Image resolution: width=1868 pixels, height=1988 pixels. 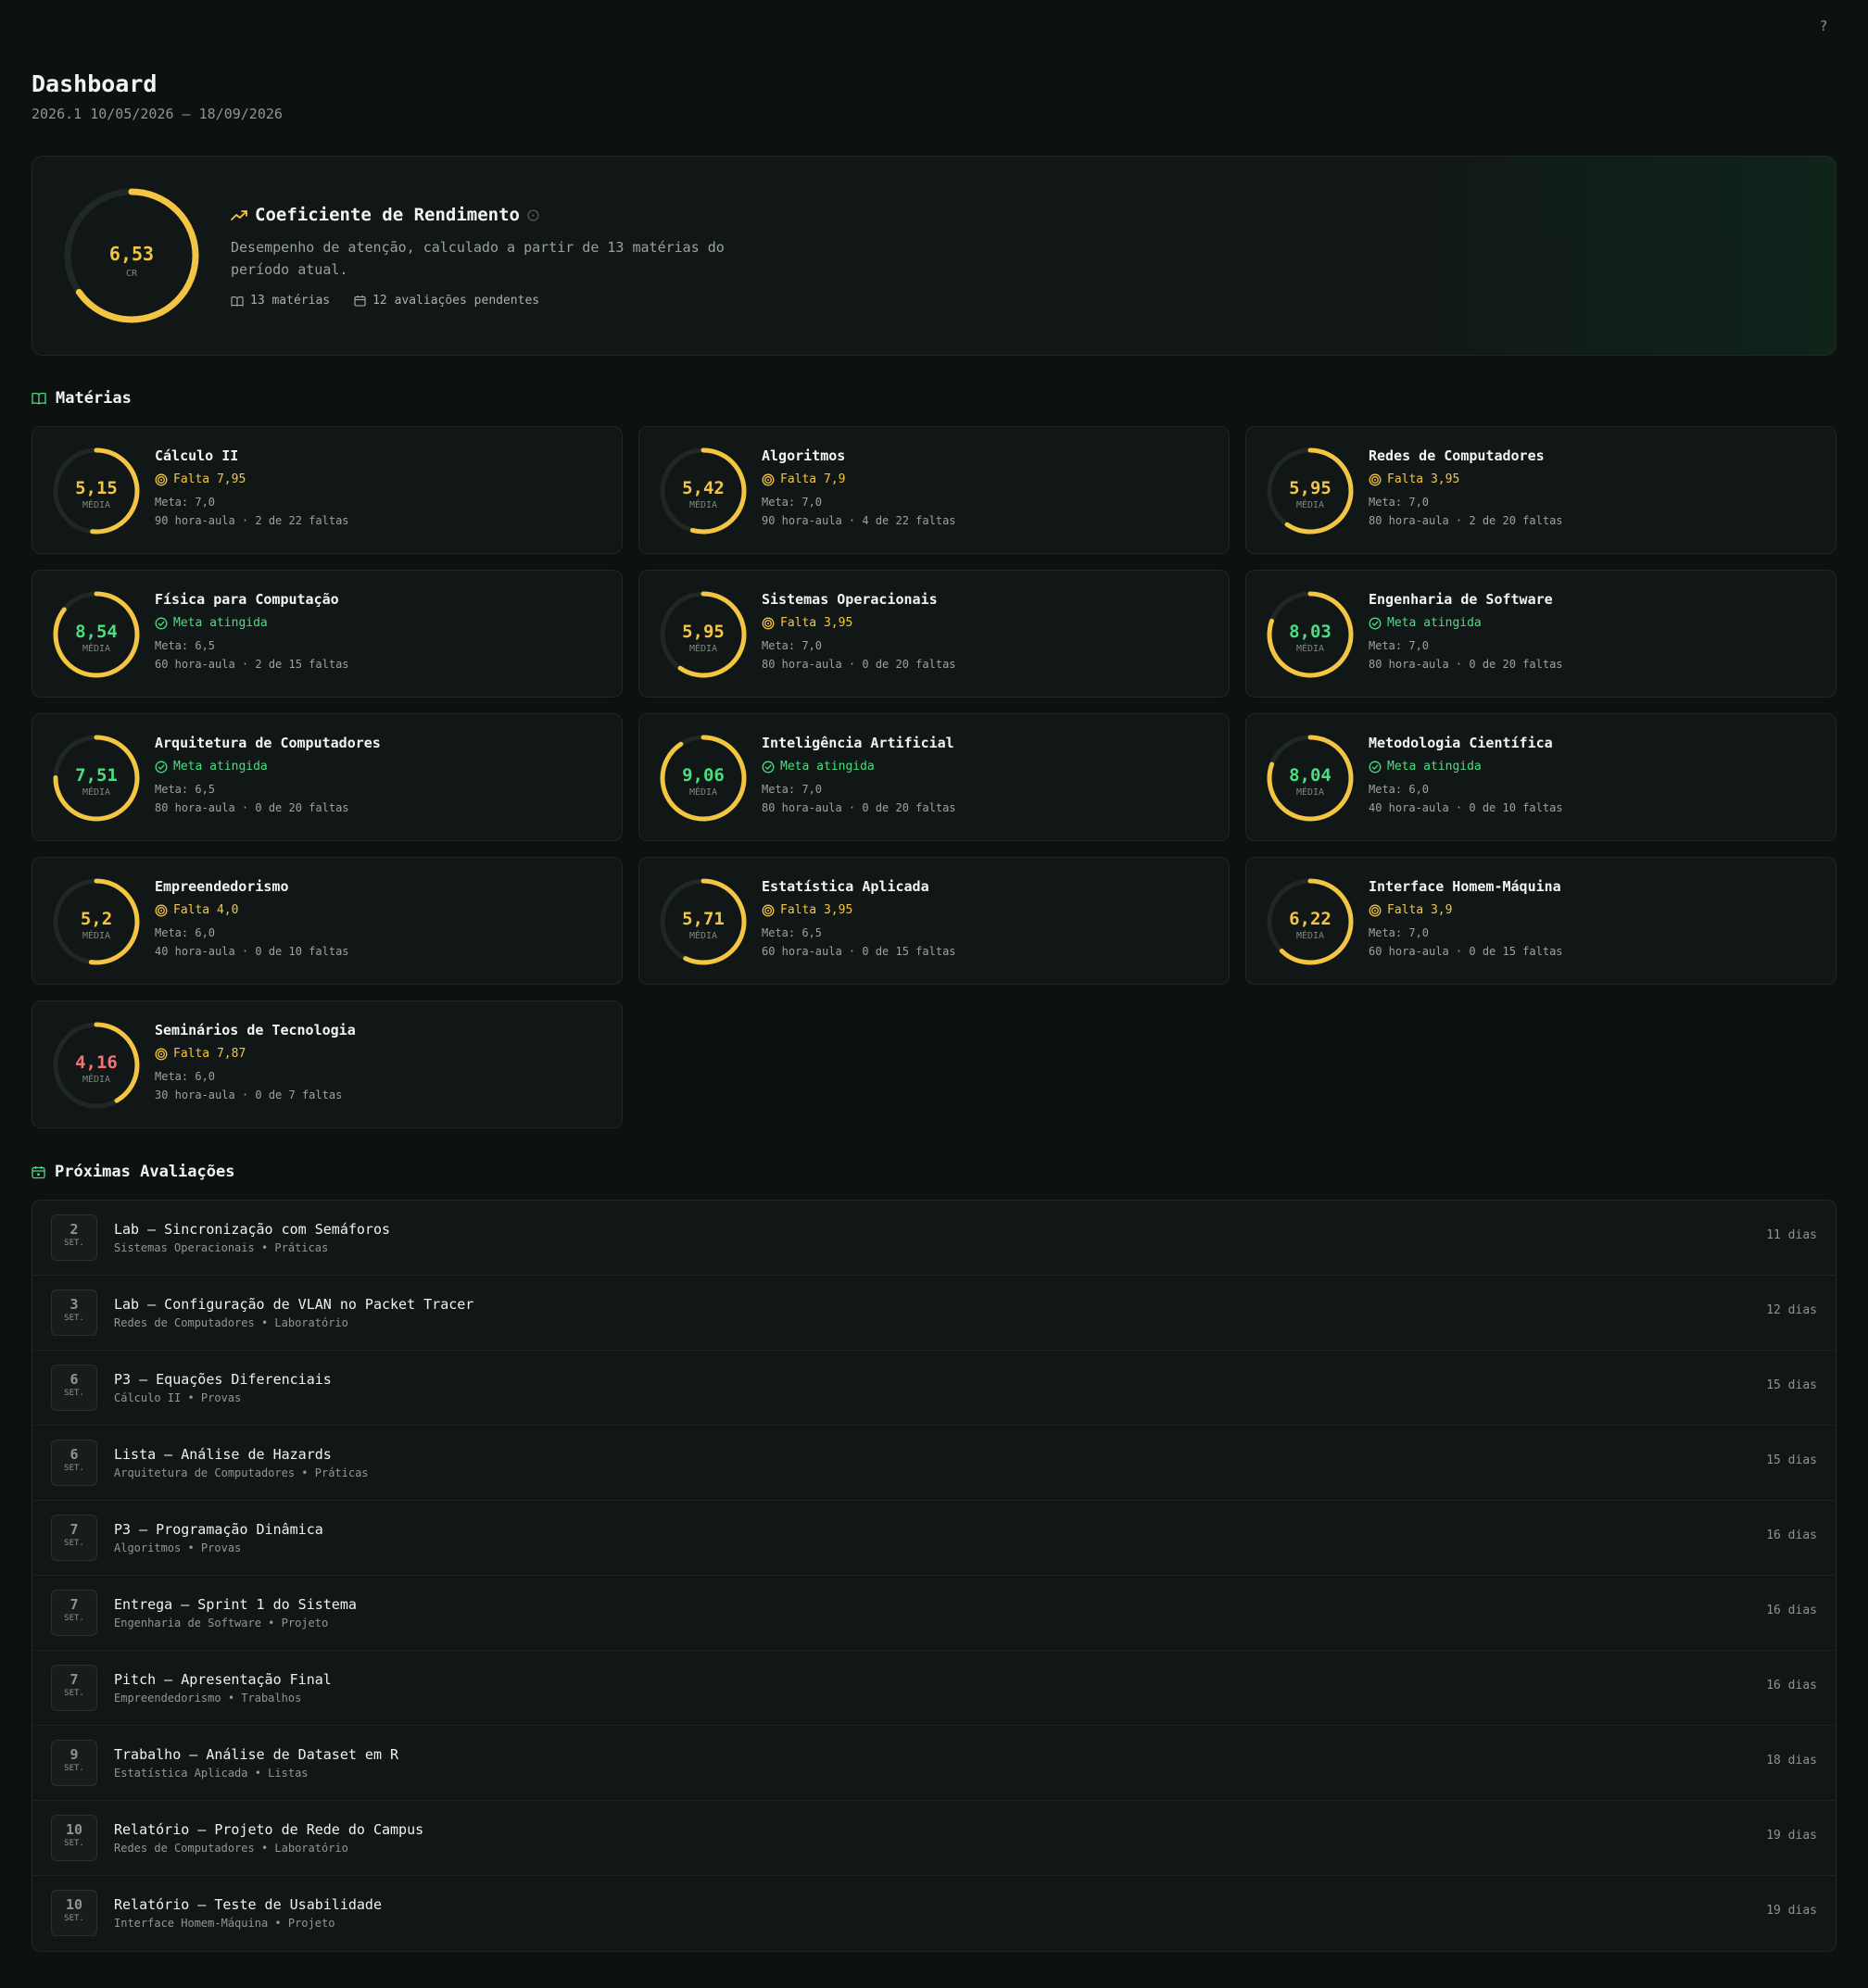 I want to click on subject-status-label: Falta 7,9, so click(x=813, y=479).